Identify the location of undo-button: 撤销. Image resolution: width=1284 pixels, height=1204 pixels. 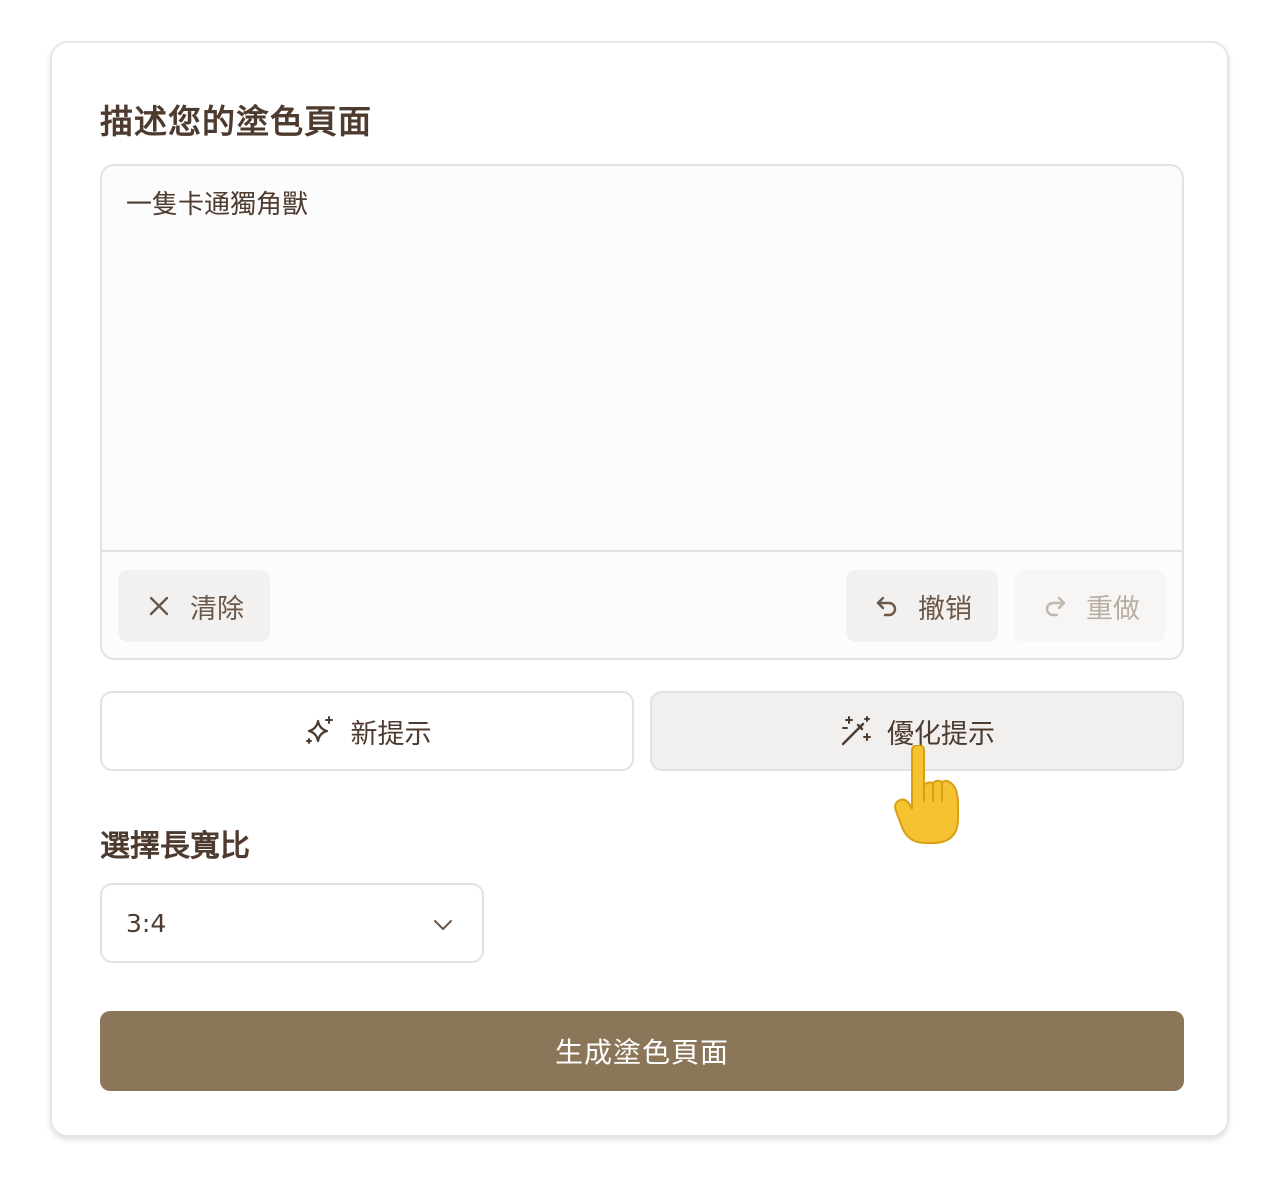
(922, 606).